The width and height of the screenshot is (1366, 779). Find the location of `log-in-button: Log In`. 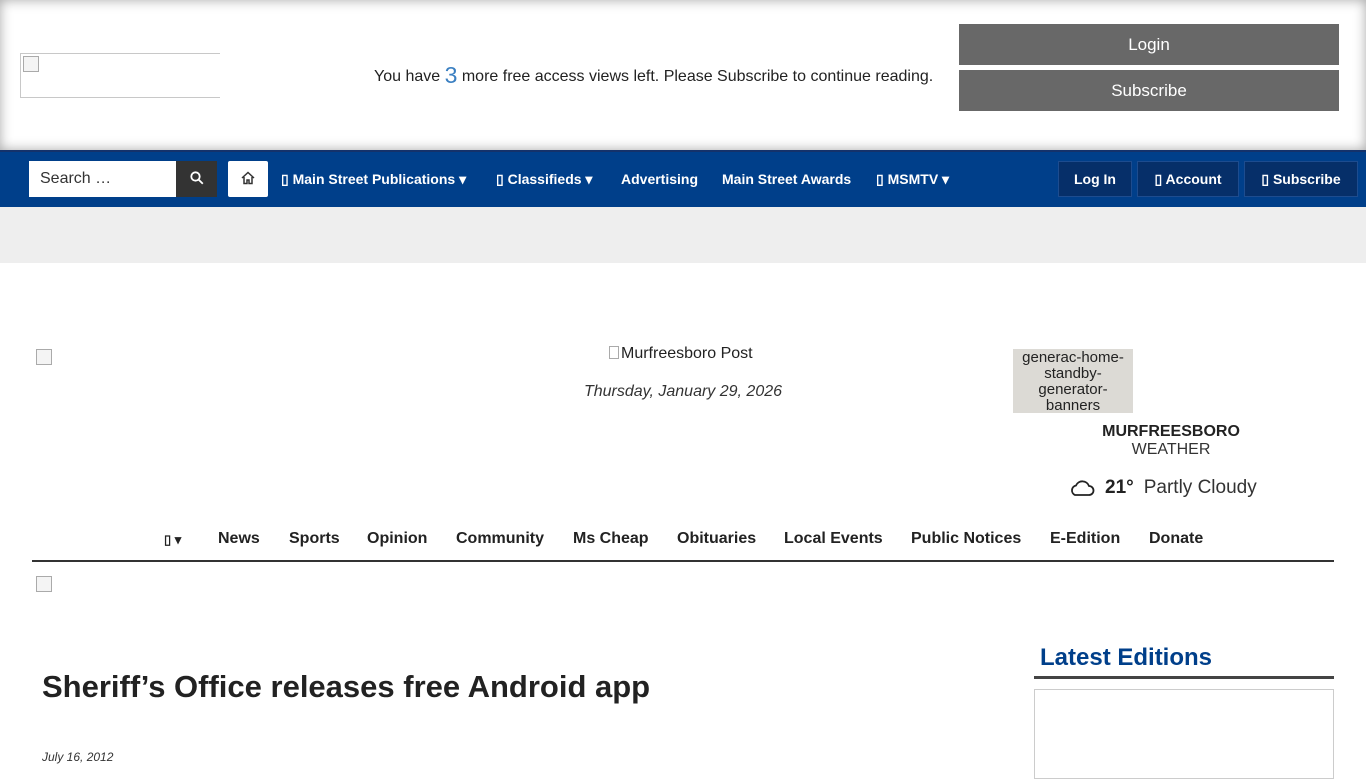

log-in-button: Log In is located at coordinates (1095, 179).